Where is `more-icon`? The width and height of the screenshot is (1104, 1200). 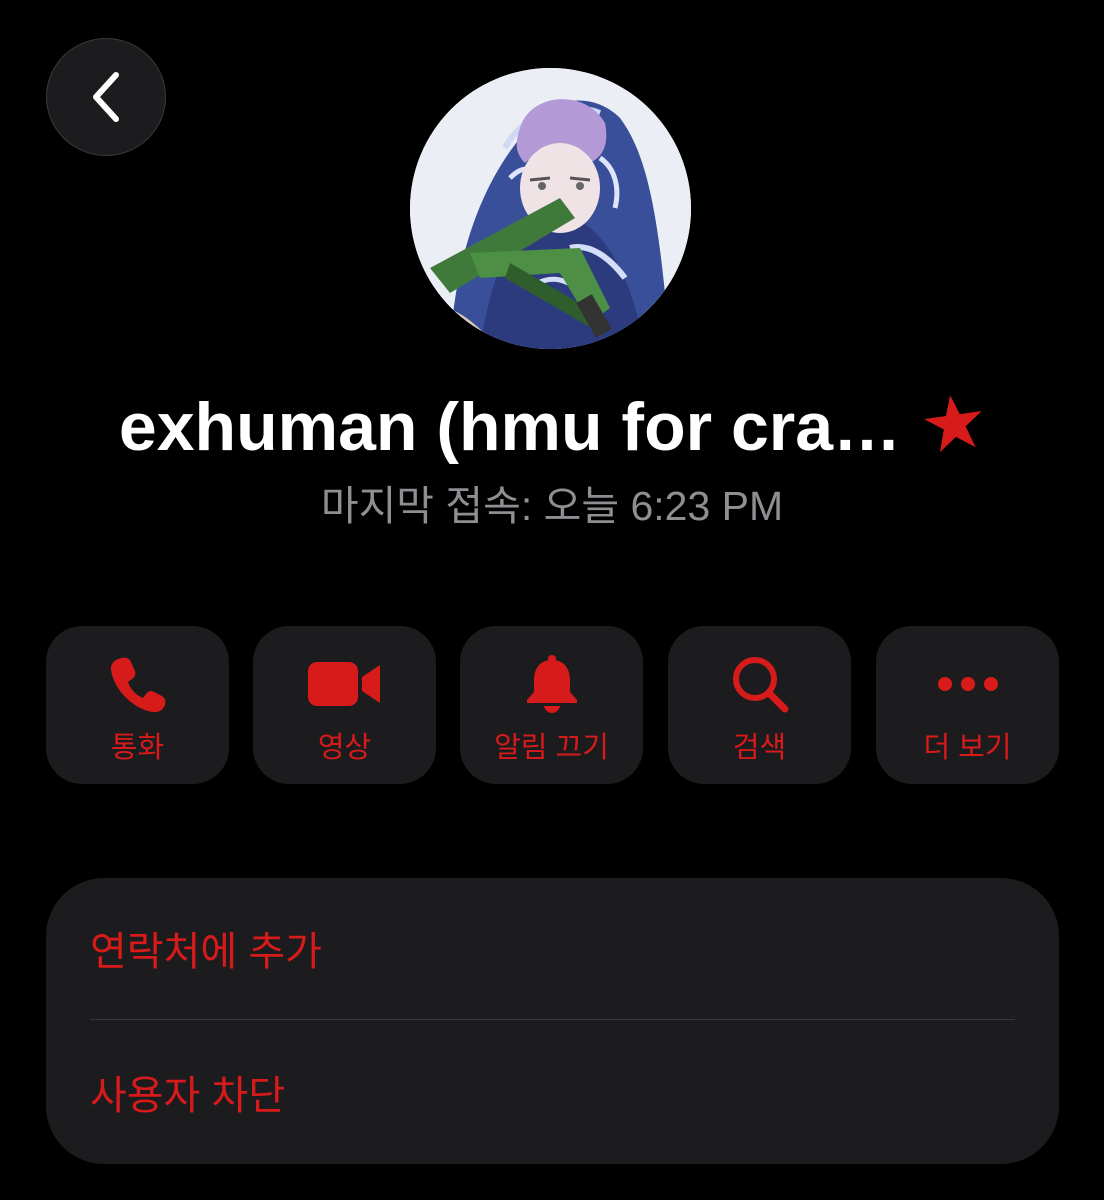 more-icon is located at coordinates (967, 684).